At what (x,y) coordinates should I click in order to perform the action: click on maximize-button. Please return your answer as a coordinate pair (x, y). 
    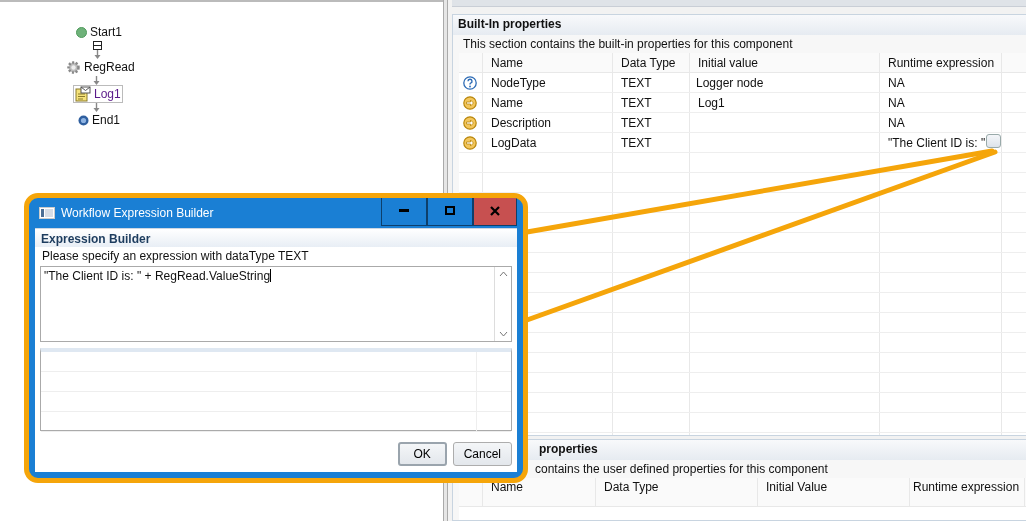
    Looking at the image, I should click on (450, 212).